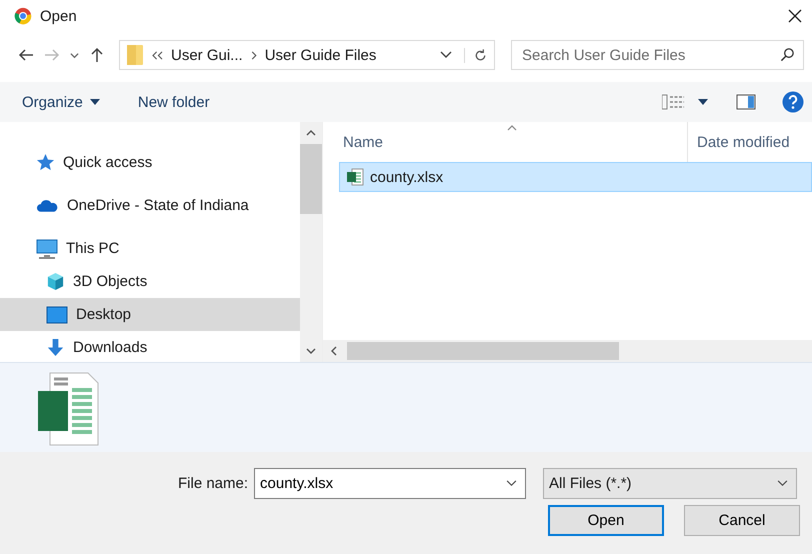 The image size is (812, 554). I want to click on cloud-icon, so click(47, 205).